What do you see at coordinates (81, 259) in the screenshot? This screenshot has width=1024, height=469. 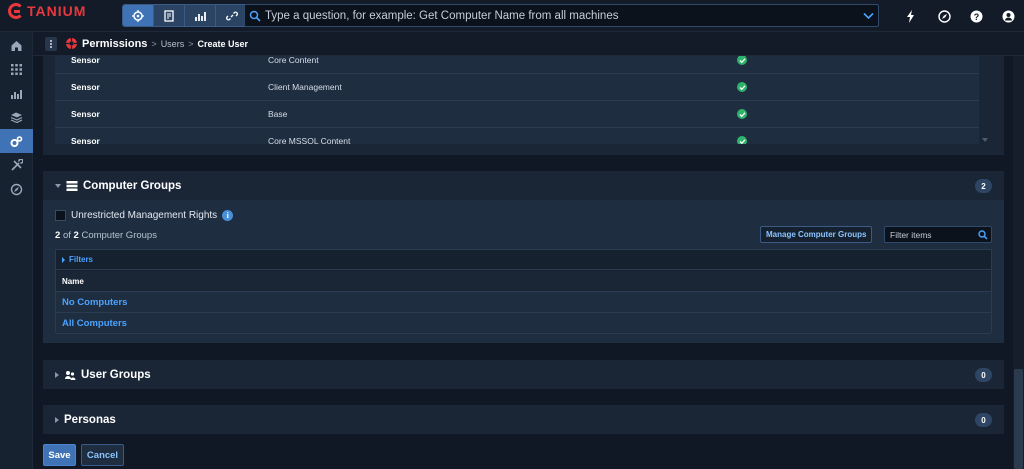 I see `filters-label: Filters` at bounding box center [81, 259].